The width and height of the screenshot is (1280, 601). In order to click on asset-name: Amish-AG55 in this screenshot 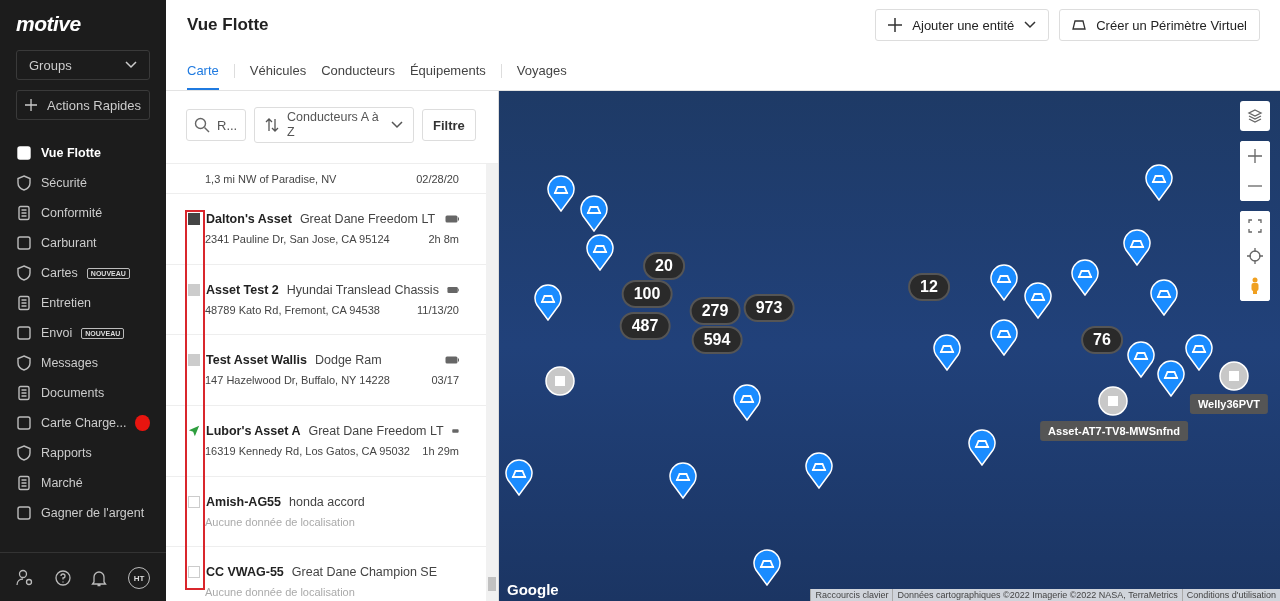, I will do `click(244, 501)`.